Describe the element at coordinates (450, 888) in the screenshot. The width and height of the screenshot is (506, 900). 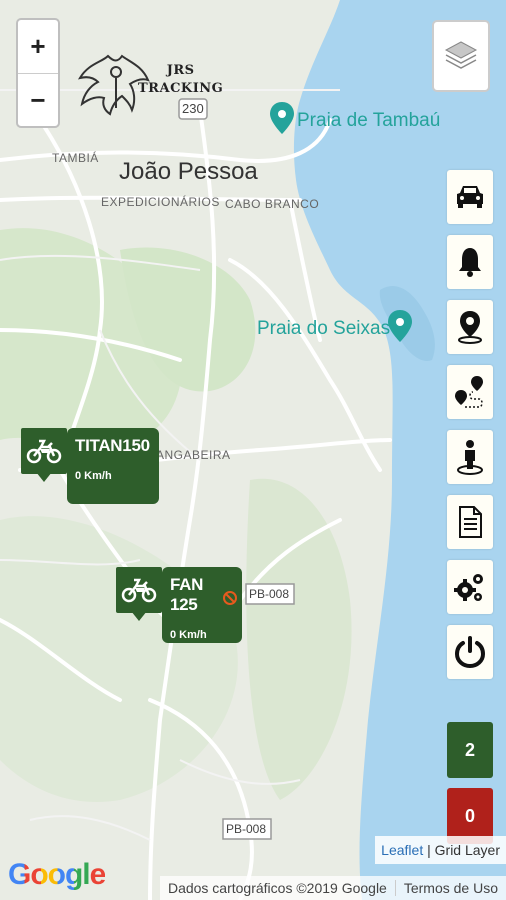
I see `terms-link: Termos de Uso` at that location.